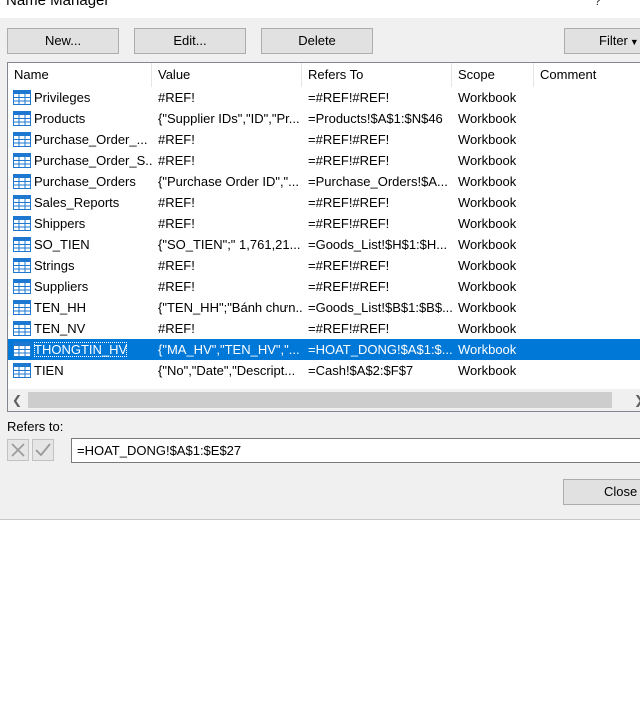 The width and height of the screenshot is (640, 710). Describe the element at coordinates (324, 265) in the screenshot. I see `table-row: Strings #REF! =#REF!#REF! Workbook` at that location.